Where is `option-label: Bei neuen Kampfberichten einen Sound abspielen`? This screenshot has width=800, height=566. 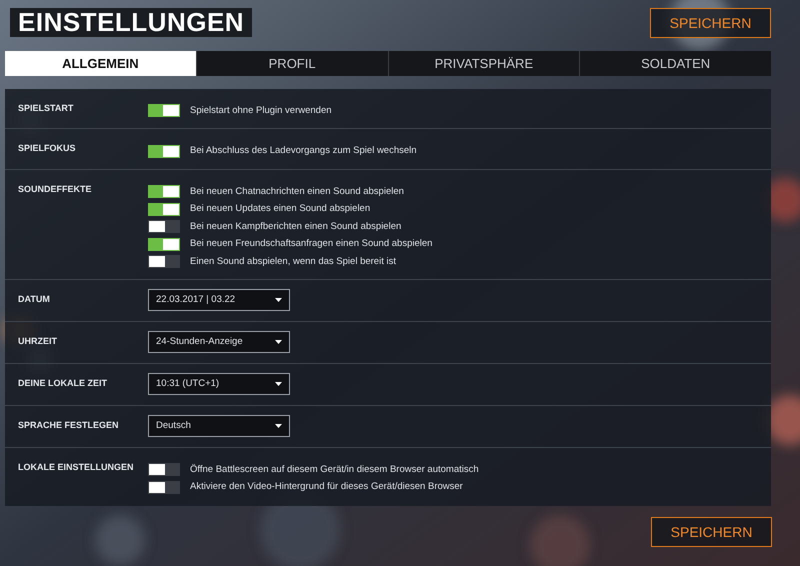 option-label: Bei neuen Kampfberichten einen Sound abspielen is located at coordinates (296, 227).